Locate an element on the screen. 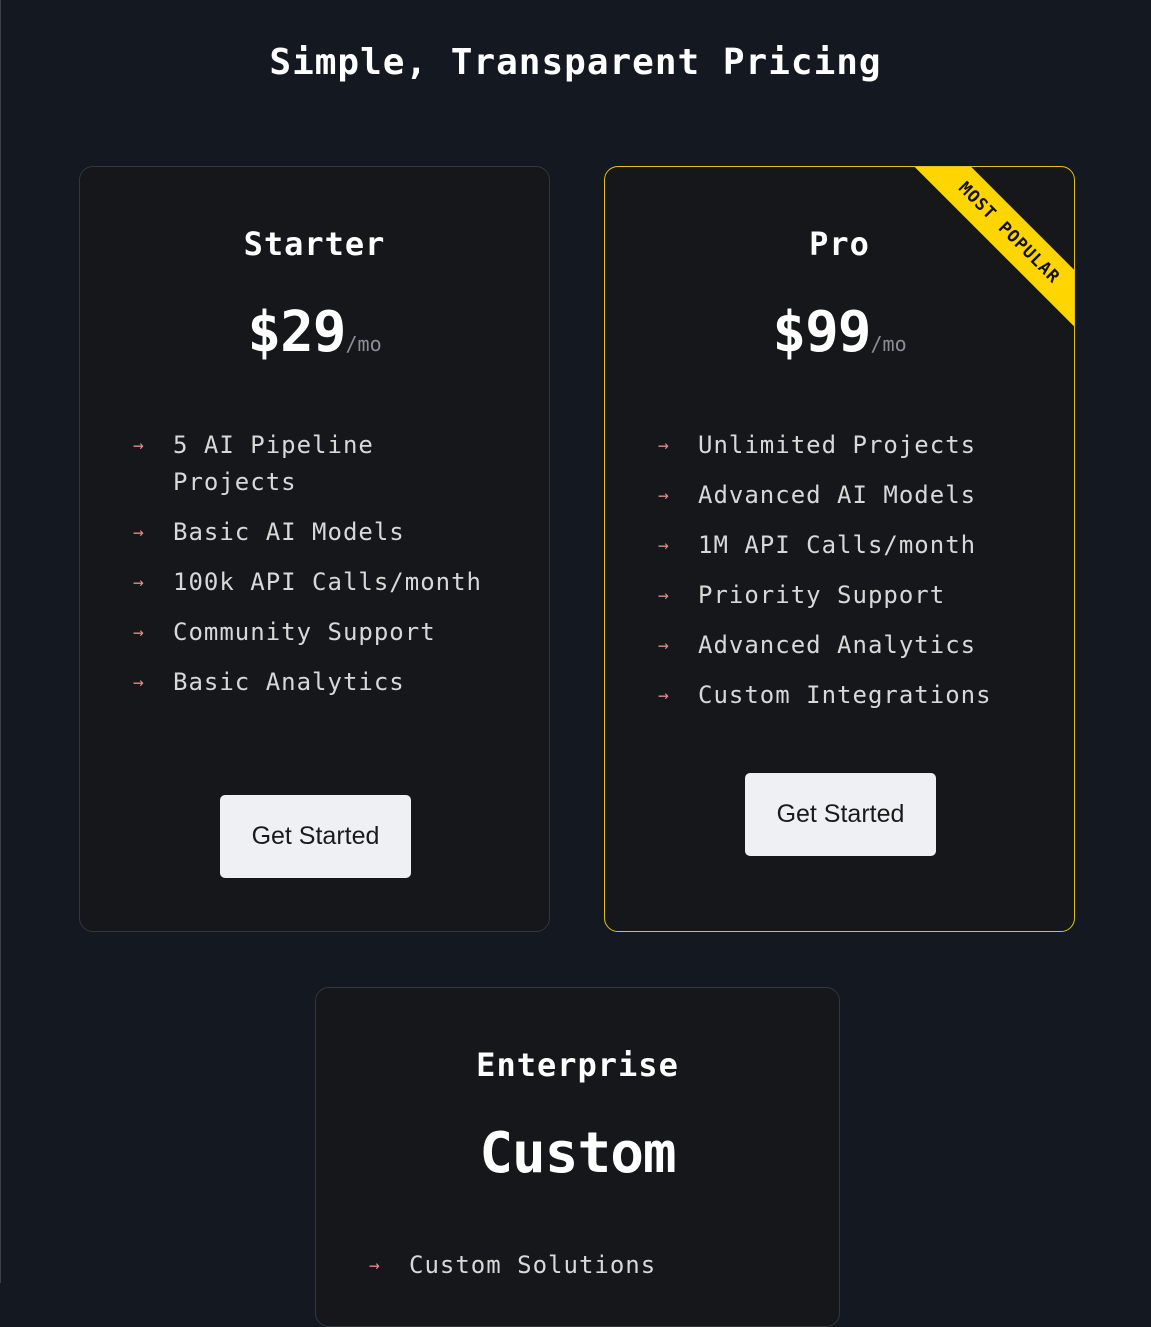 The width and height of the screenshot is (1151, 1327). price: Custom is located at coordinates (577, 1153).